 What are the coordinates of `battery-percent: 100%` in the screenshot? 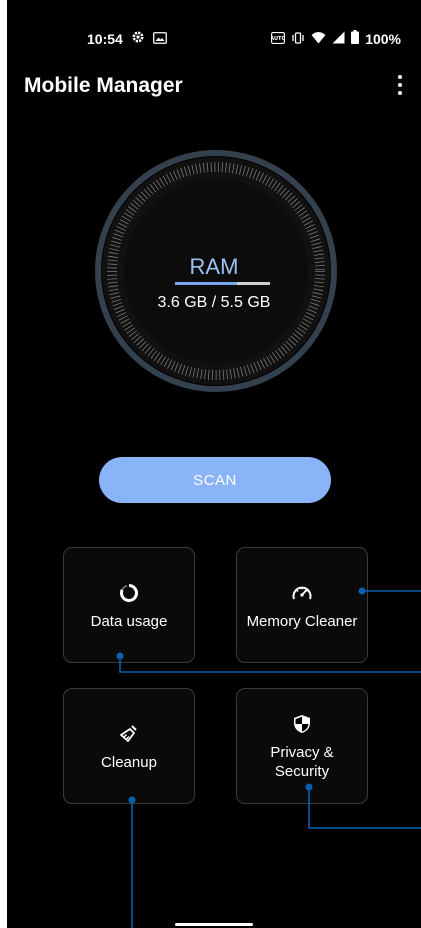 It's located at (383, 38).